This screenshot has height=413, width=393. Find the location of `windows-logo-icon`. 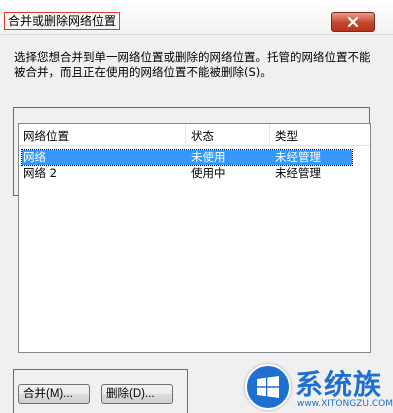

windows-logo-icon is located at coordinates (268, 387).